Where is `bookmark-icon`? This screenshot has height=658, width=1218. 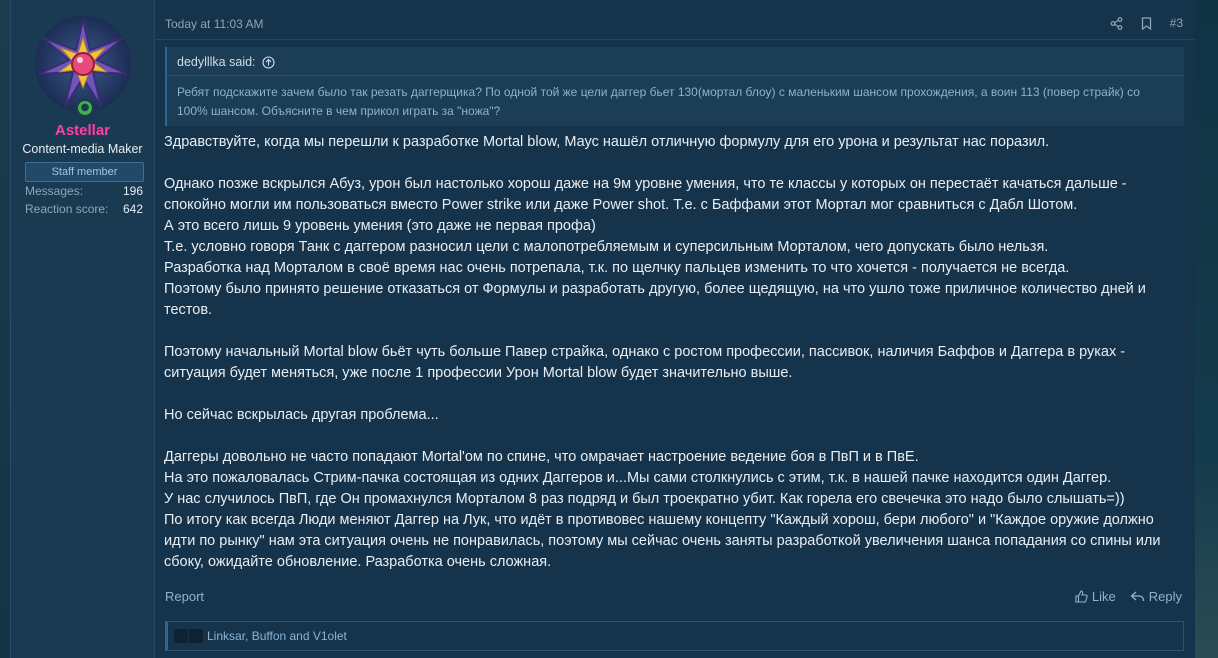
bookmark-icon is located at coordinates (1146, 23).